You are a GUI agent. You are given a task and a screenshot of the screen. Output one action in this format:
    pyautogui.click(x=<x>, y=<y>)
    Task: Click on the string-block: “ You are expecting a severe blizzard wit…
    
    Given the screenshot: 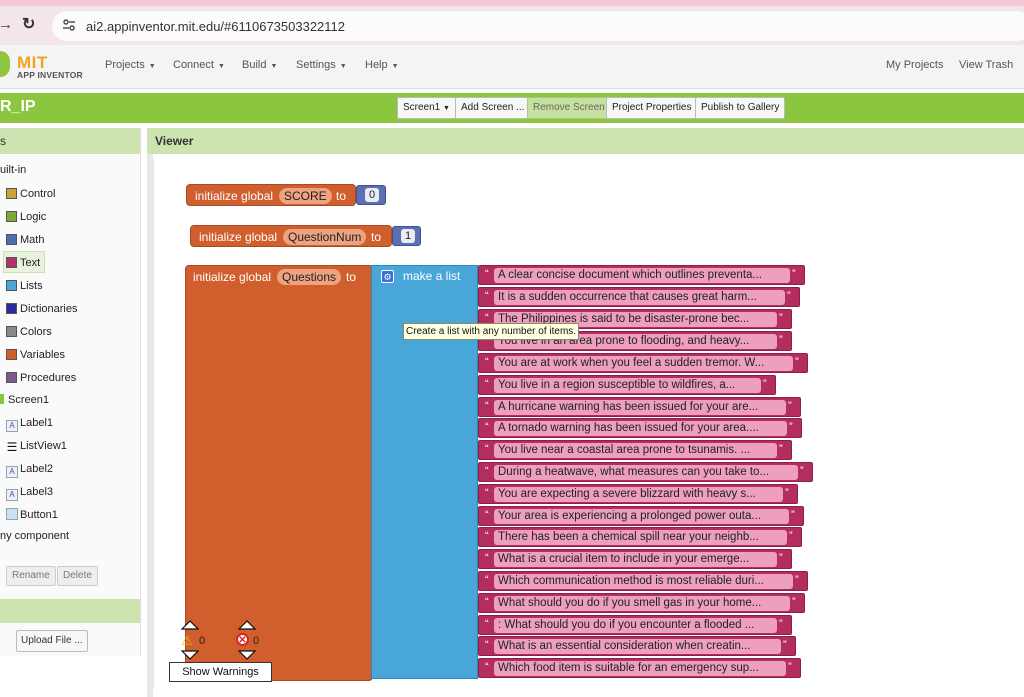 What is the action you would take?
    pyautogui.click(x=638, y=494)
    